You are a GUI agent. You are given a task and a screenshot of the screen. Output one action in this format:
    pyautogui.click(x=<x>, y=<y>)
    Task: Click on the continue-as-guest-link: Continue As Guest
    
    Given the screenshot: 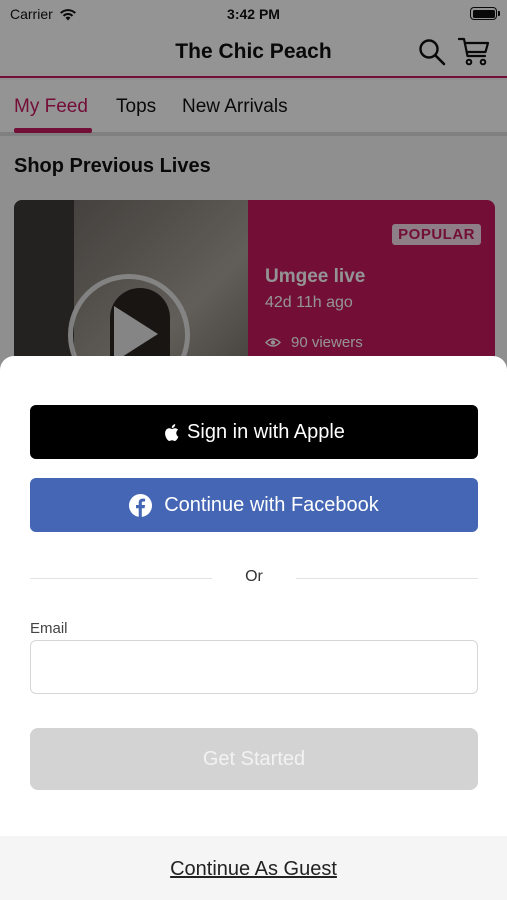 What is the action you would take?
    pyautogui.click(x=253, y=869)
    